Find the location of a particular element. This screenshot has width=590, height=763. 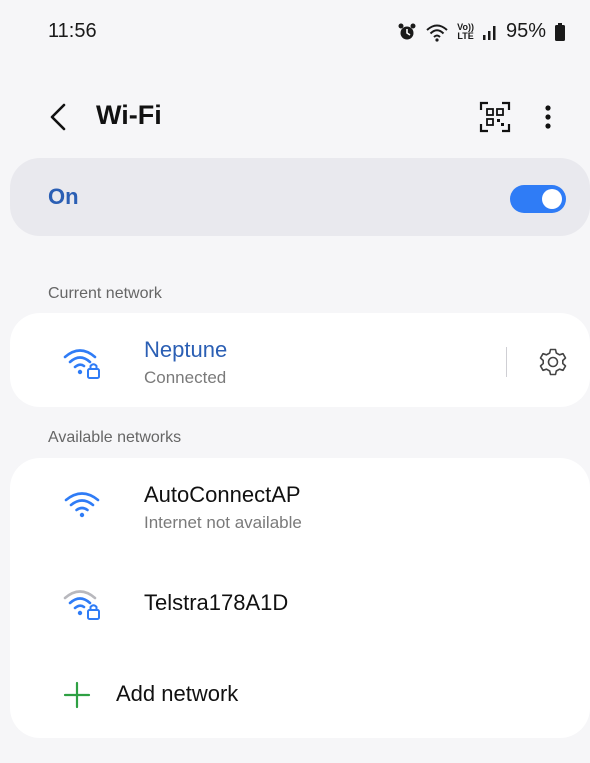

wifi-switch-label: On is located at coordinates (63, 196).